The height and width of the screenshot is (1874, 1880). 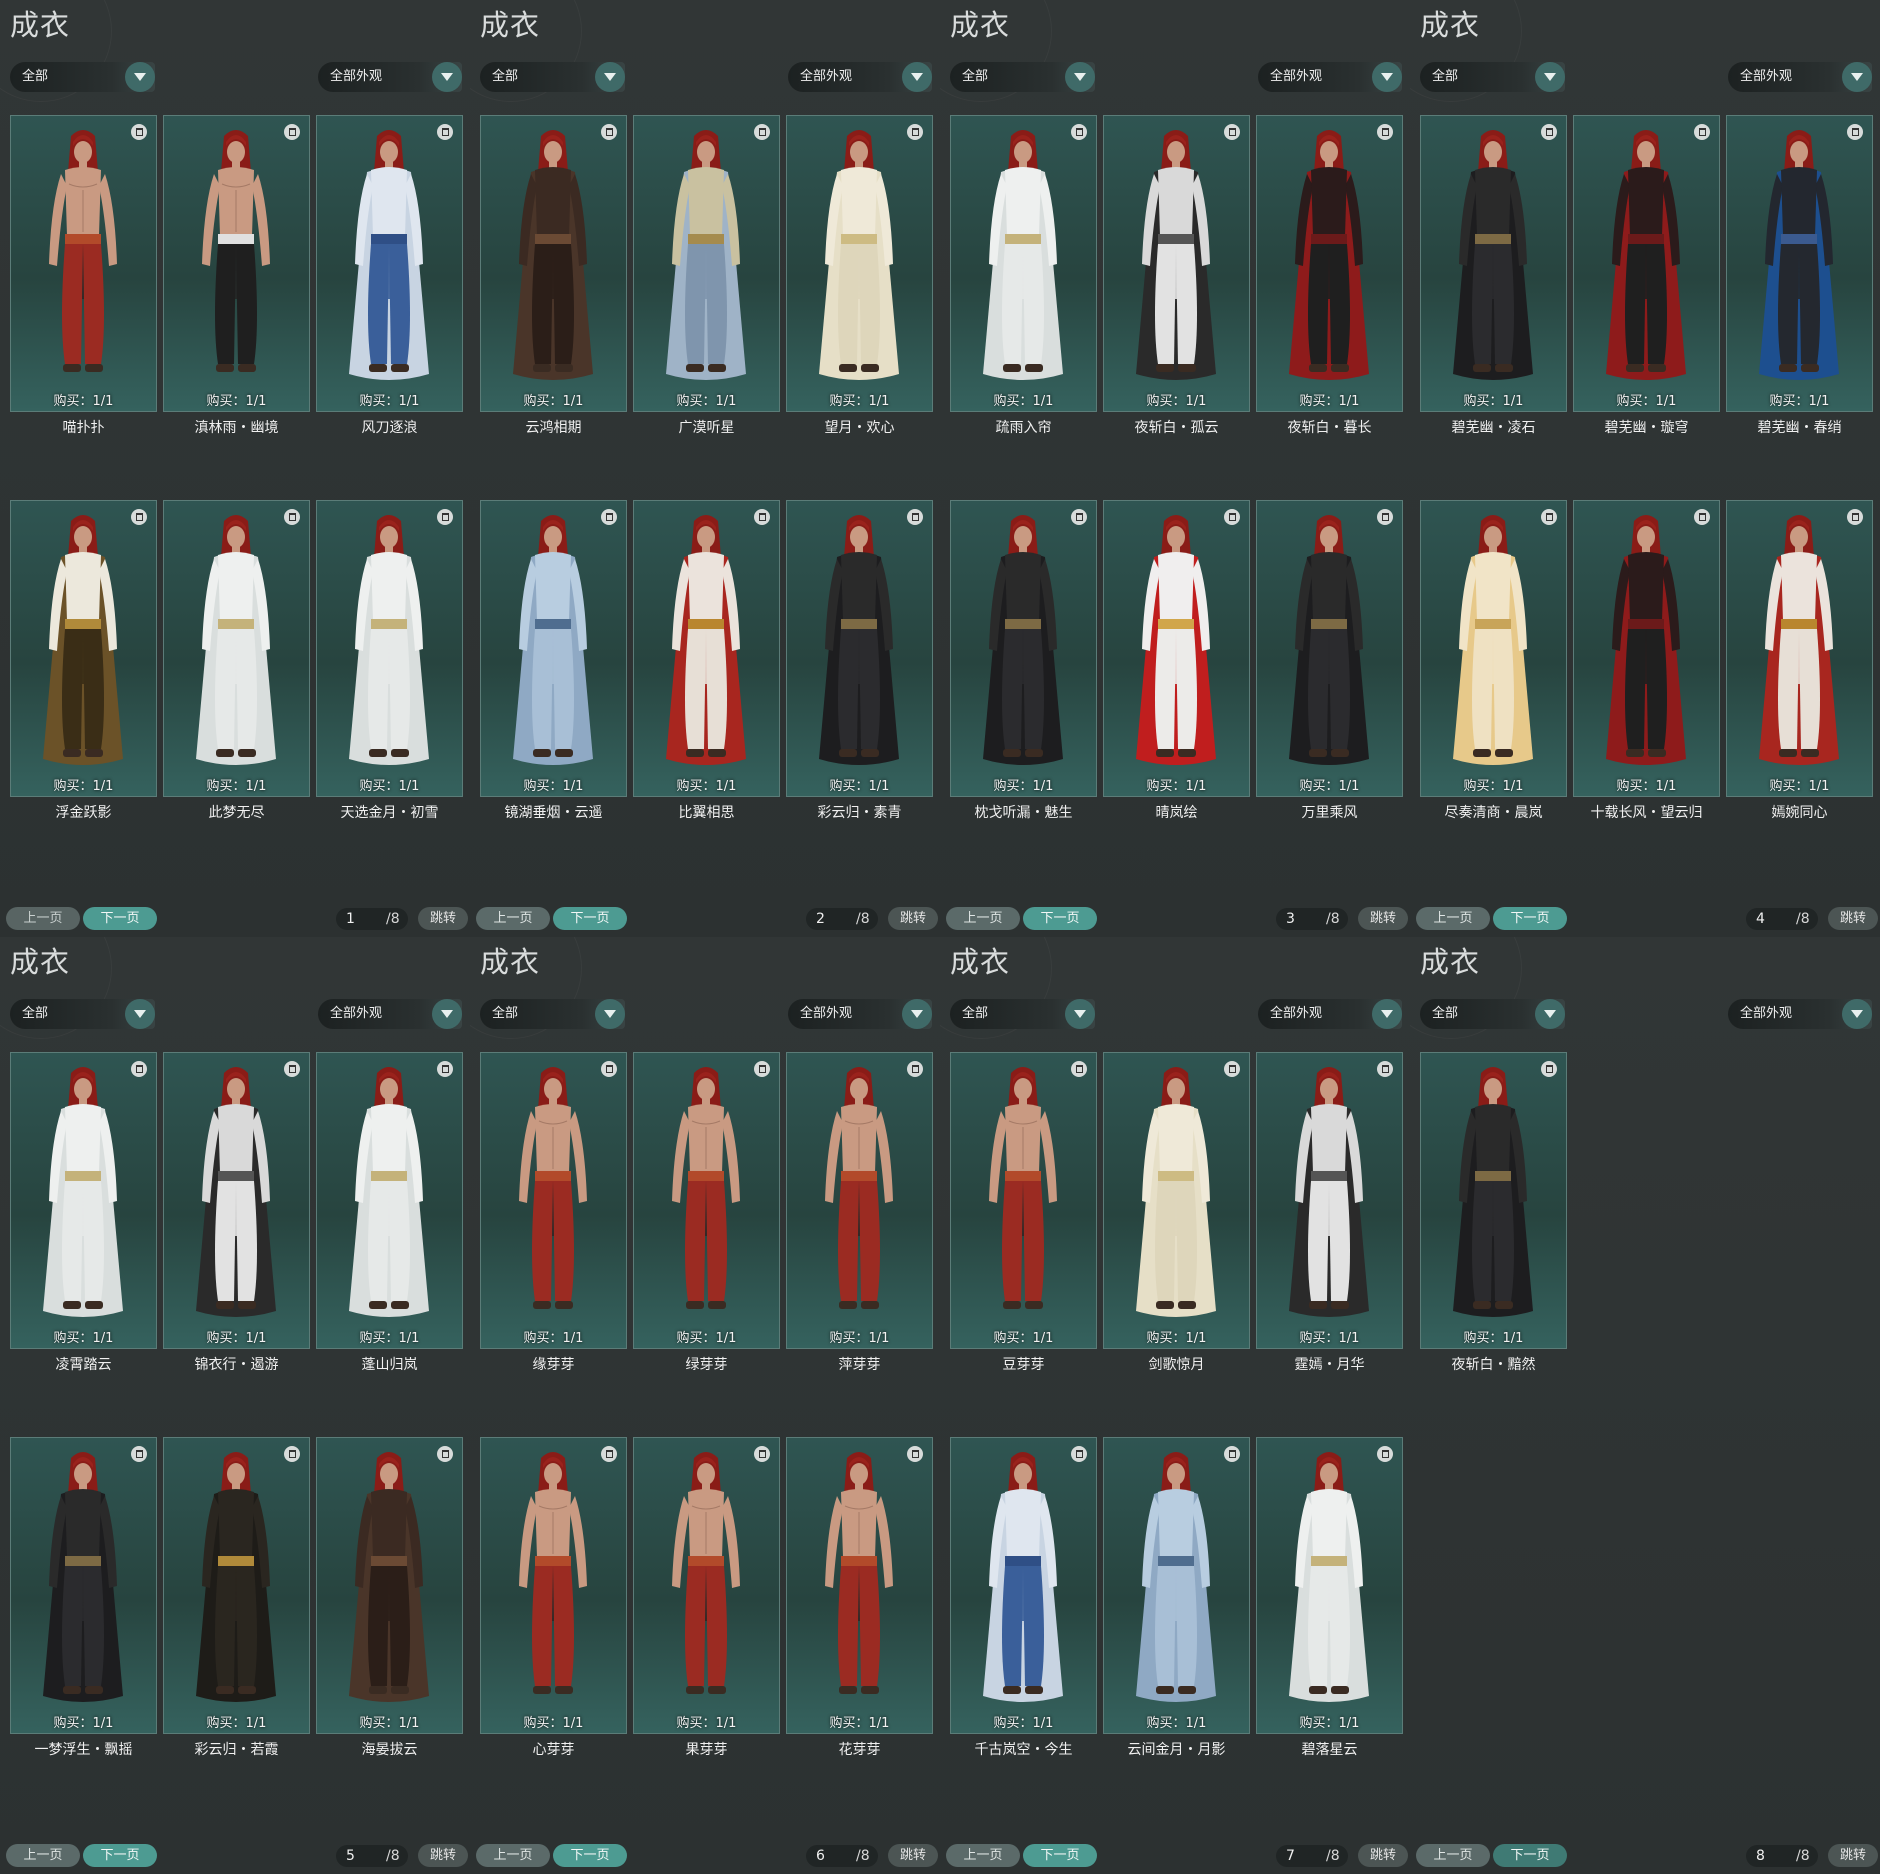 I want to click on page-number-input: 7/8, so click(x=1312, y=1856).